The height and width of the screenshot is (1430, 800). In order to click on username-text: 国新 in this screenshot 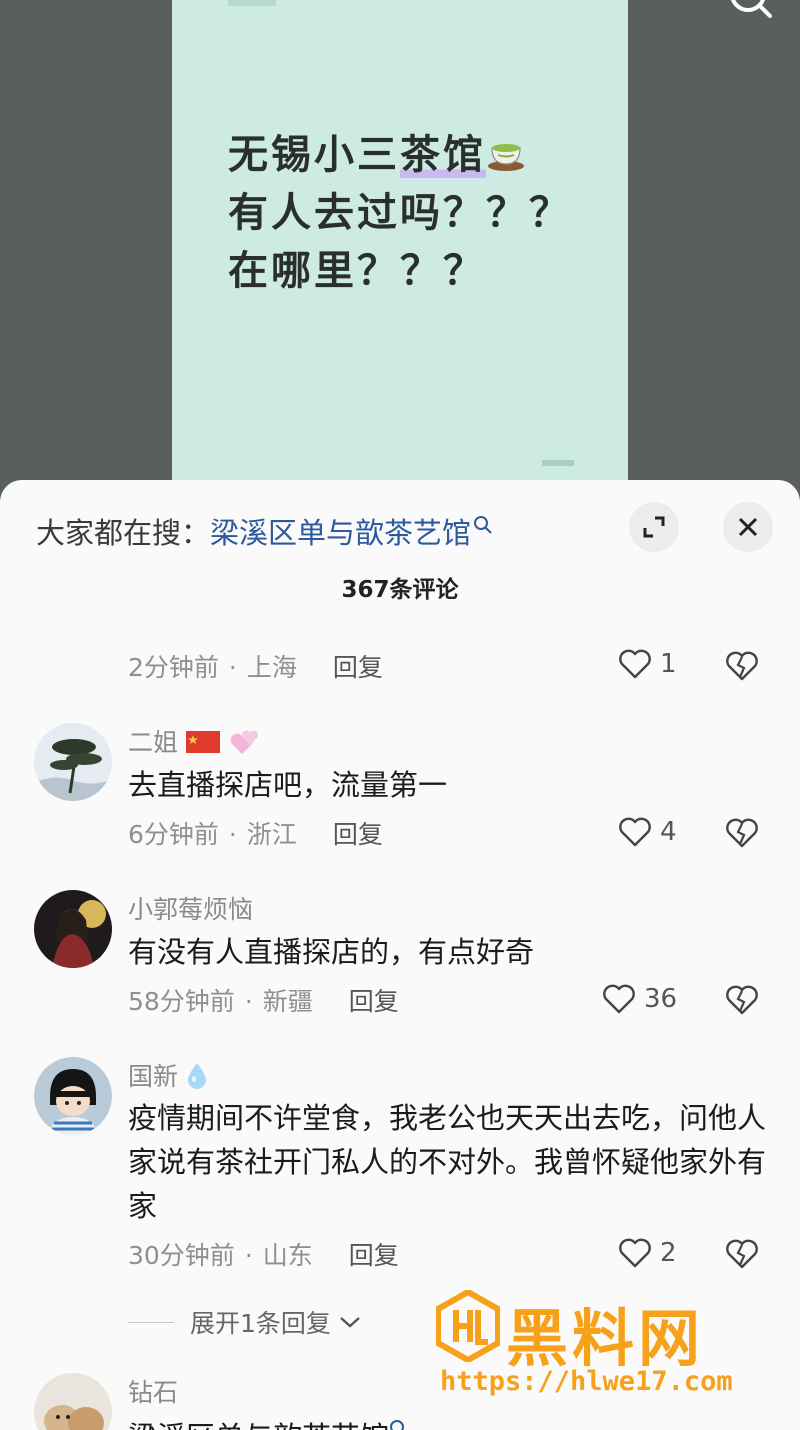, I will do `click(153, 1076)`.